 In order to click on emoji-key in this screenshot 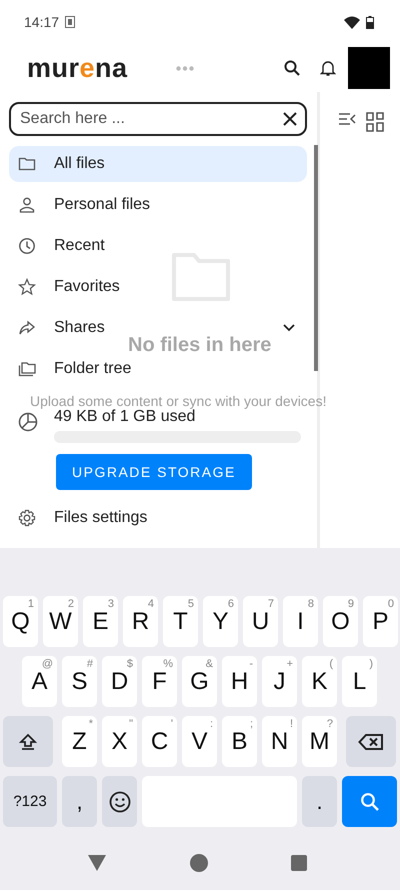, I will do `click(119, 801)`.